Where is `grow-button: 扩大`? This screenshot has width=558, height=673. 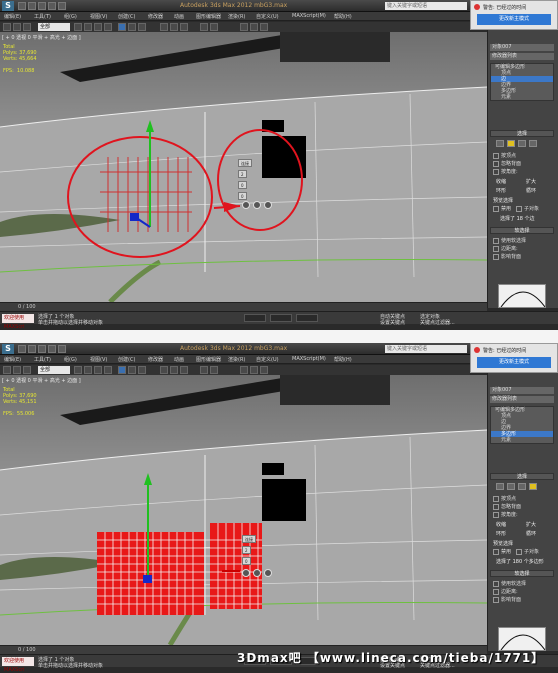
grow-button: 扩大 is located at coordinates (531, 524).